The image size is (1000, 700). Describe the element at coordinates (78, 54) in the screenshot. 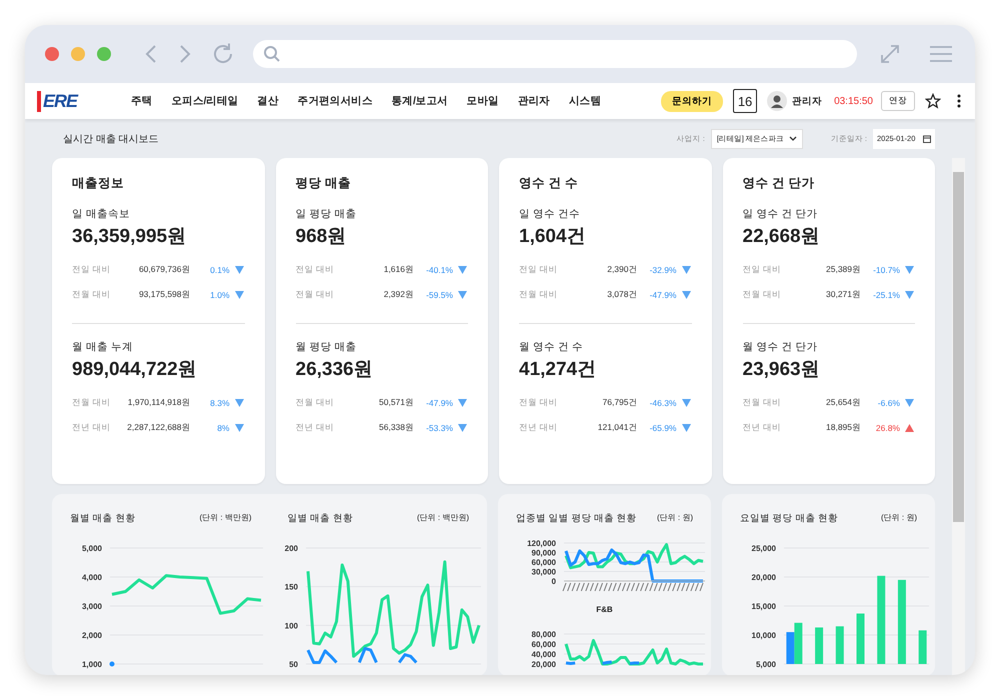

I see `minimize-button` at that location.